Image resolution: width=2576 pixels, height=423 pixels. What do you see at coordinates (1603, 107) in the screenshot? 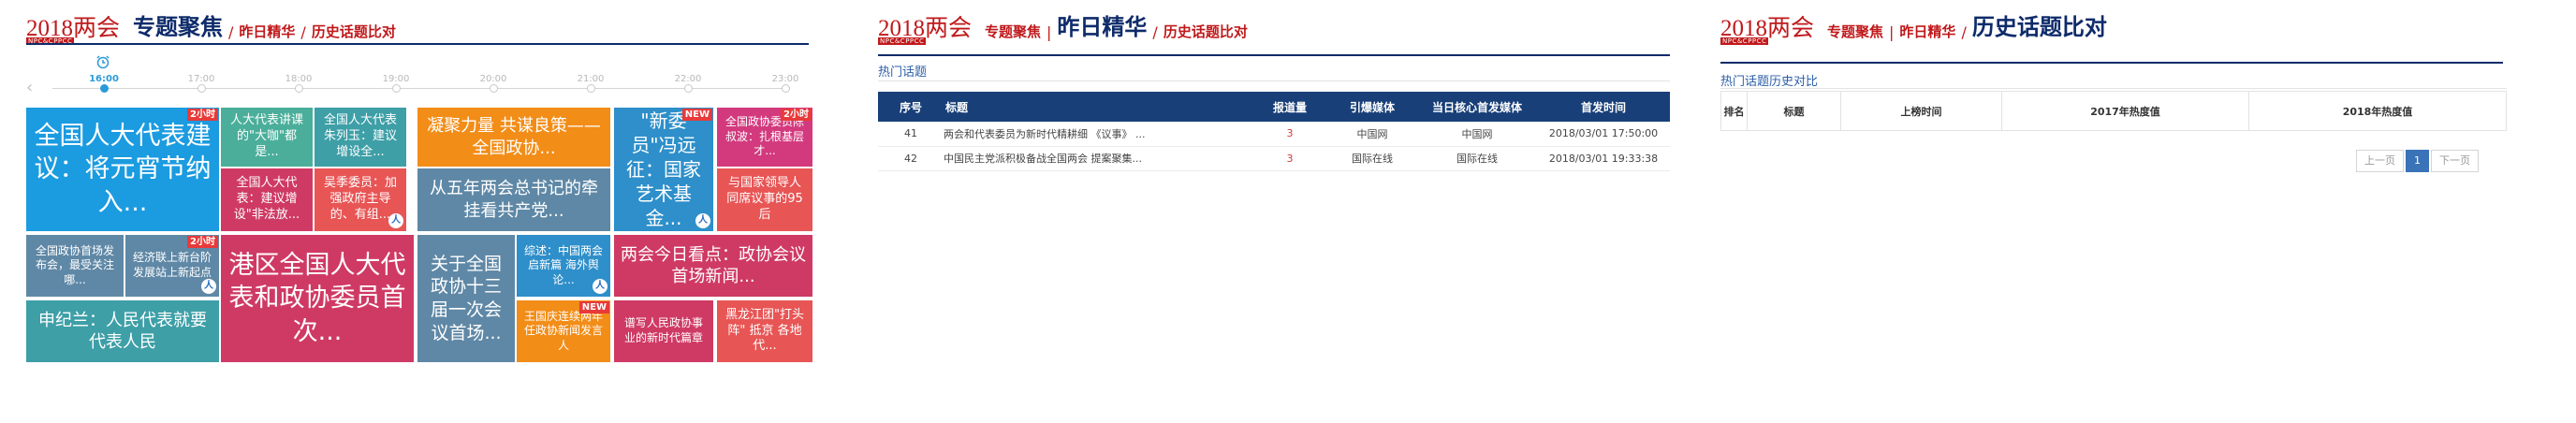
I see `col-header: 首发时间` at bounding box center [1603, 107].